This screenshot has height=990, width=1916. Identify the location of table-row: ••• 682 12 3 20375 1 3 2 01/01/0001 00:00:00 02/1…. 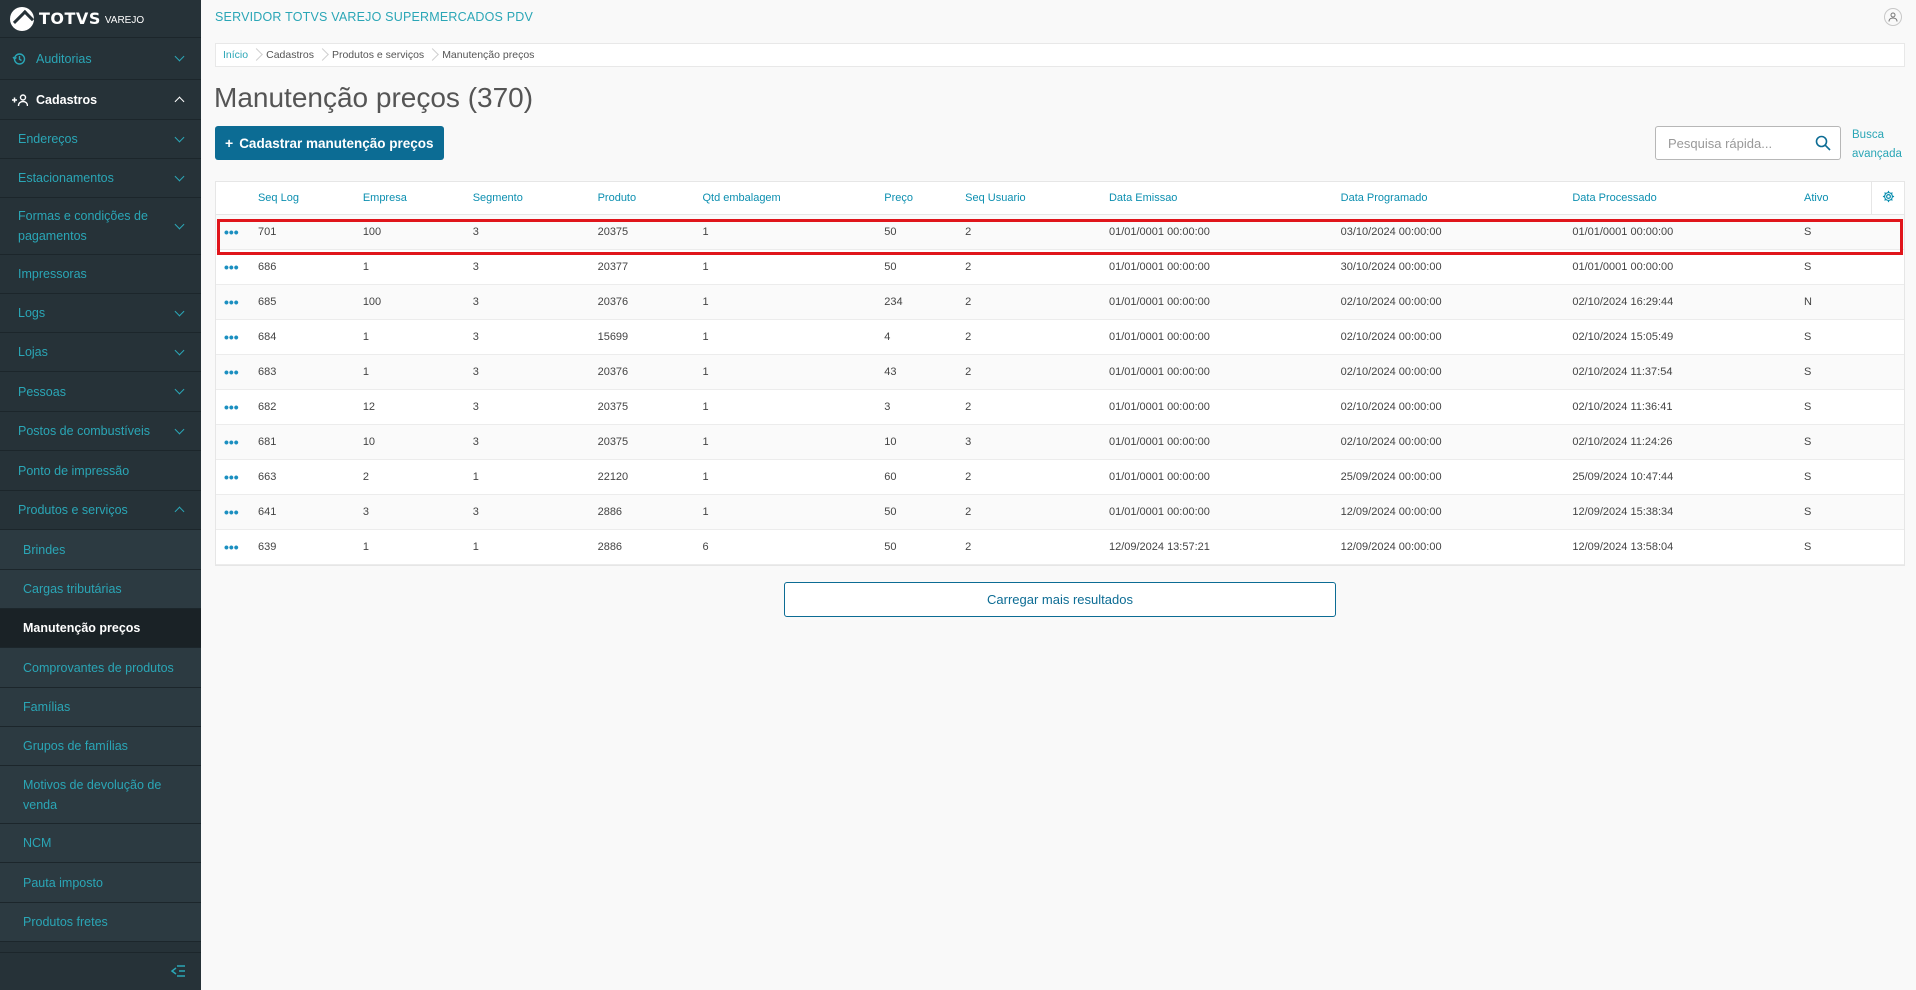
(1060, 407).